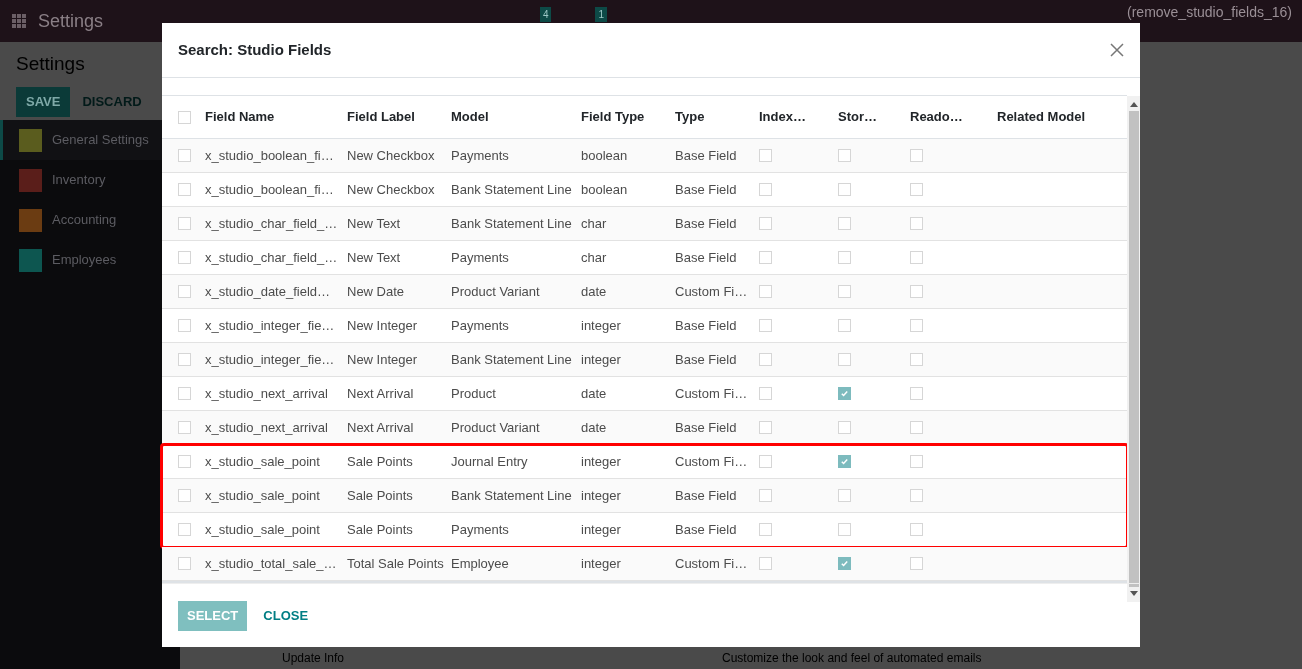 The image size is (1302, 669). I want to click on table-cell-text: x_studio_sale_point, so click(263, 495).